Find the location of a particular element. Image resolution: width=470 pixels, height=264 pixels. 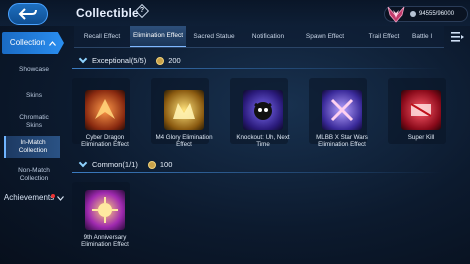

tab-notification: Notification is located at coordinates (268, 36).